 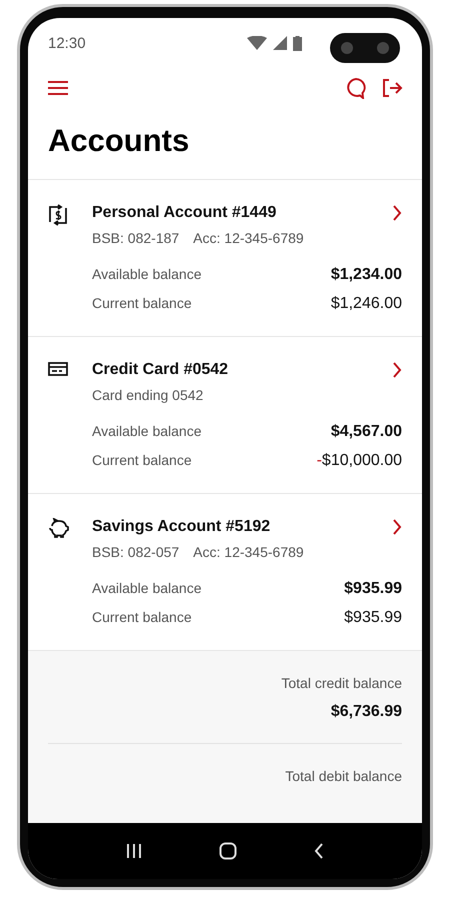 What do you see at coordinates (343, 776) in the screenshot?
I see `total-label: Total debit balance` at bounding box center [343, 776].